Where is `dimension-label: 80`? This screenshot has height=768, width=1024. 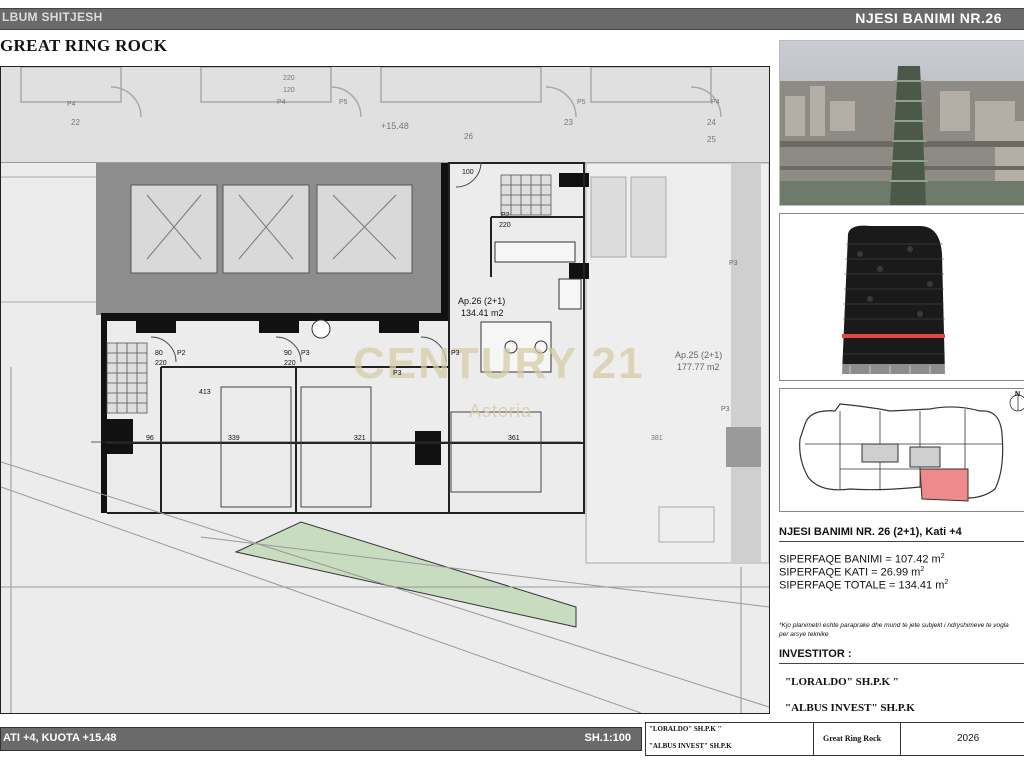 dimension-label: 80 is located at coordinates (159, 353).